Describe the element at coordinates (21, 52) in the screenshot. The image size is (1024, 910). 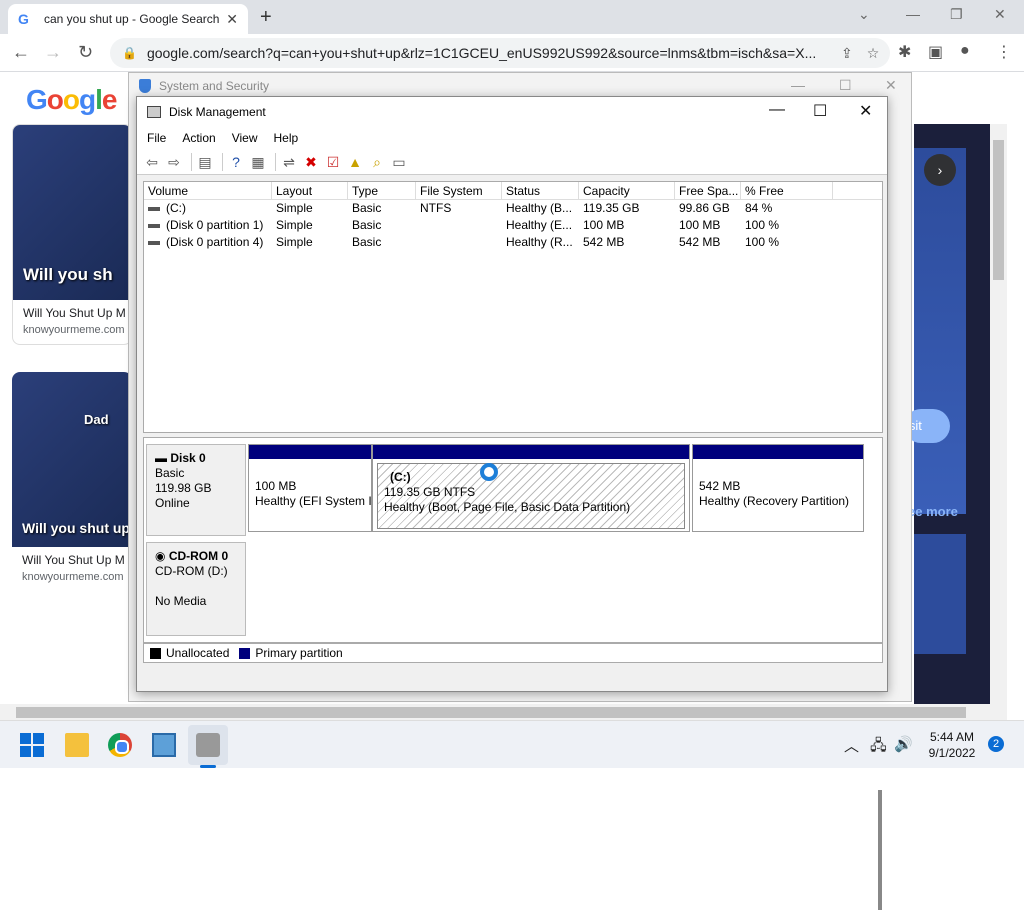
I see `back-icon: ←` at that location.